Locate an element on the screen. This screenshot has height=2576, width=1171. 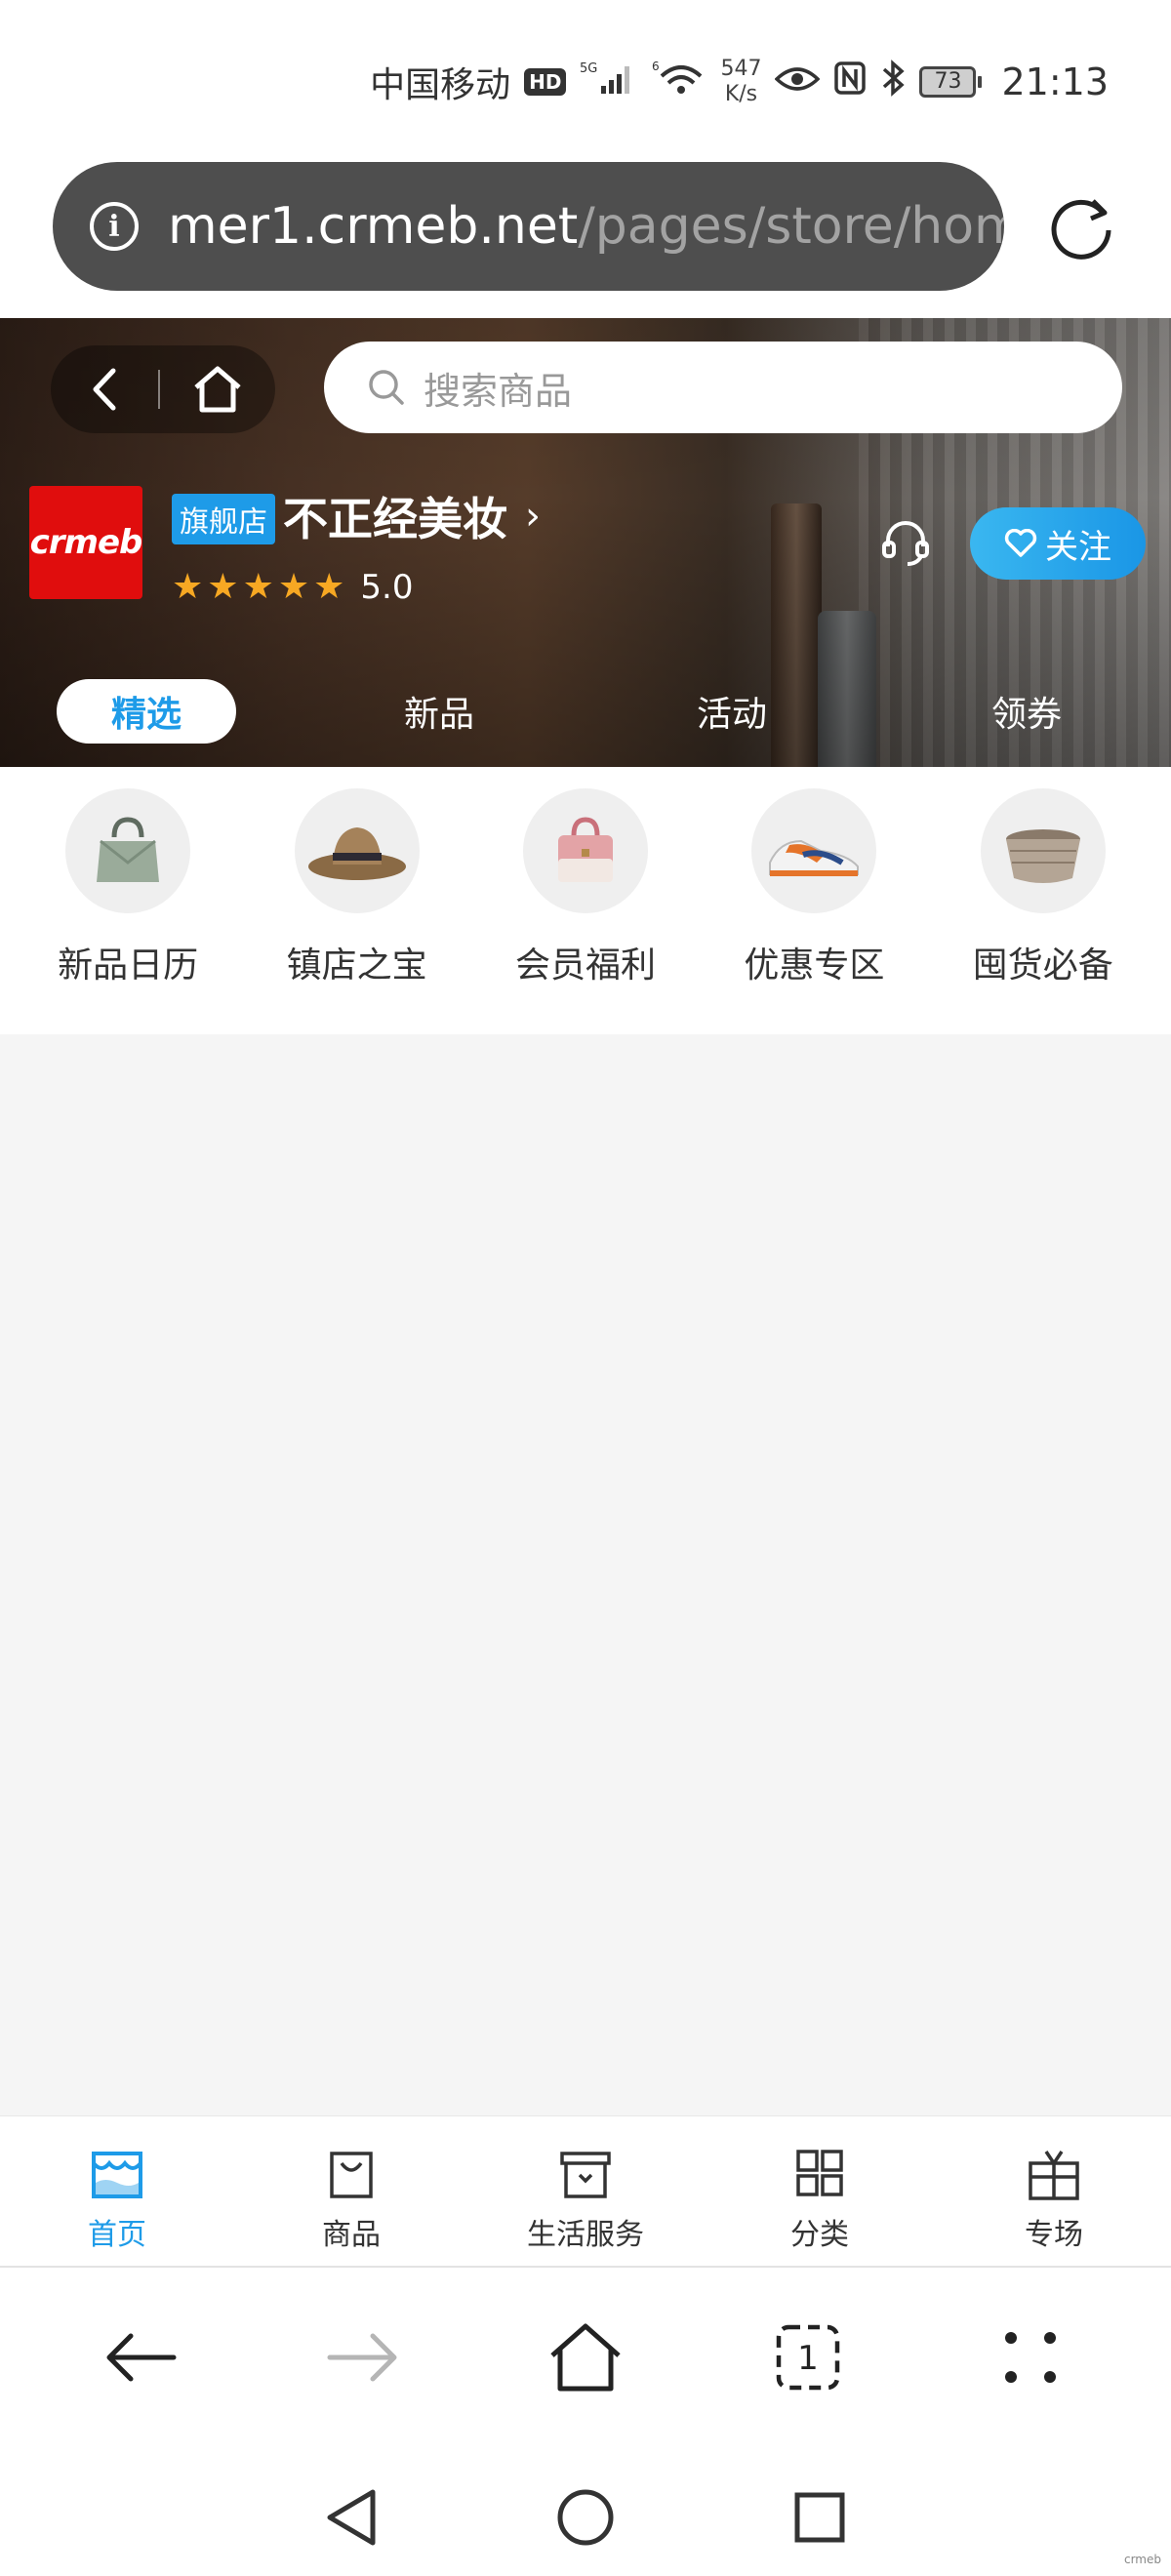
wifi-icon: 6 is located at coordinates (679, 82).